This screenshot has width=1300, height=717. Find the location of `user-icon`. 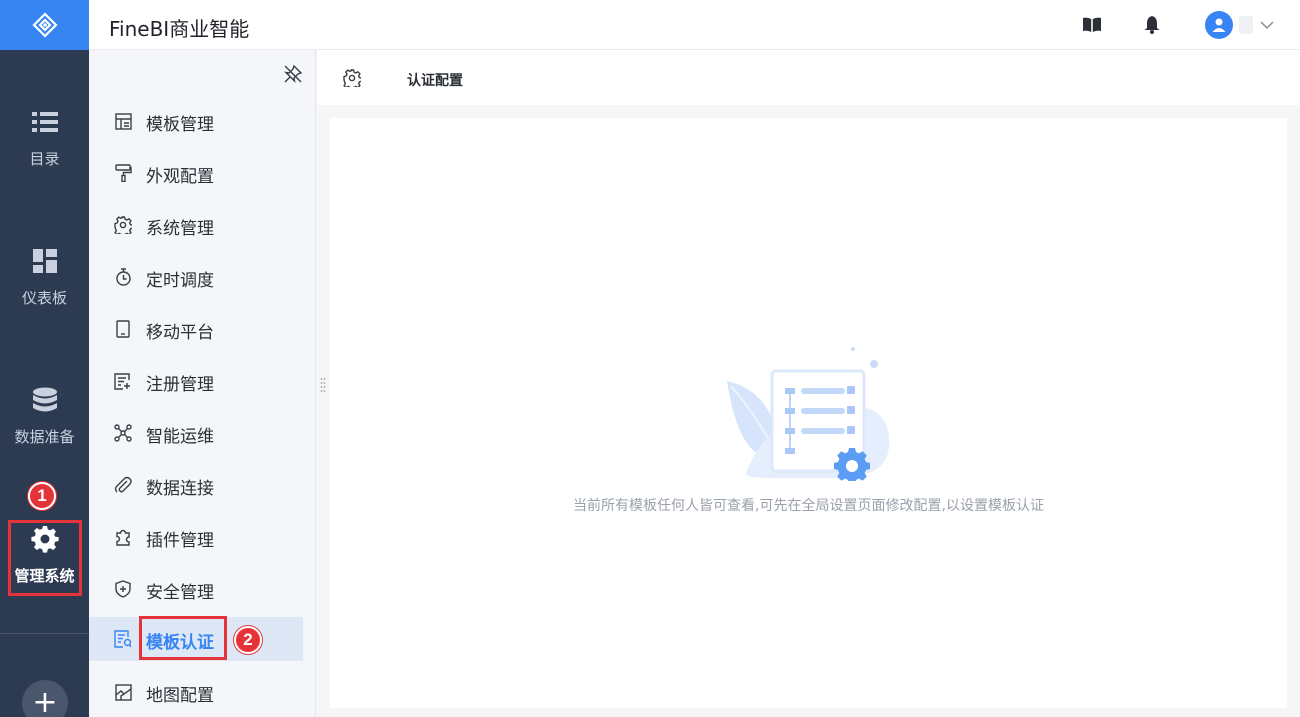

user-icon is located at coordinates (1219, 25).